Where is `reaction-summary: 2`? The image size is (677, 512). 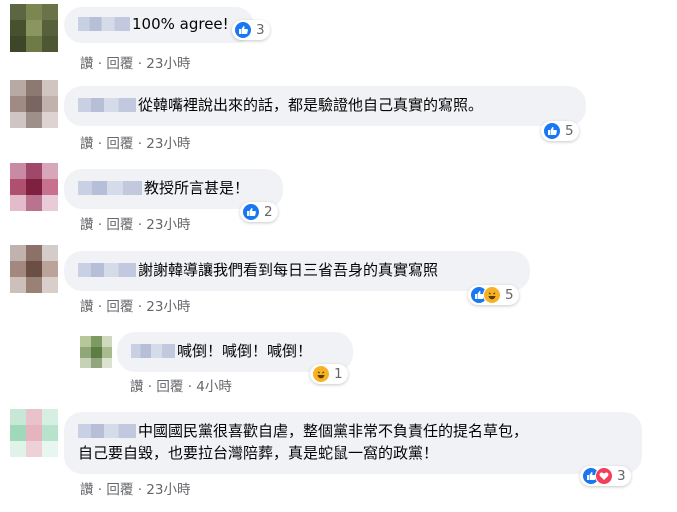
reaction-summary: 2 is located at coordinates (259, 212).